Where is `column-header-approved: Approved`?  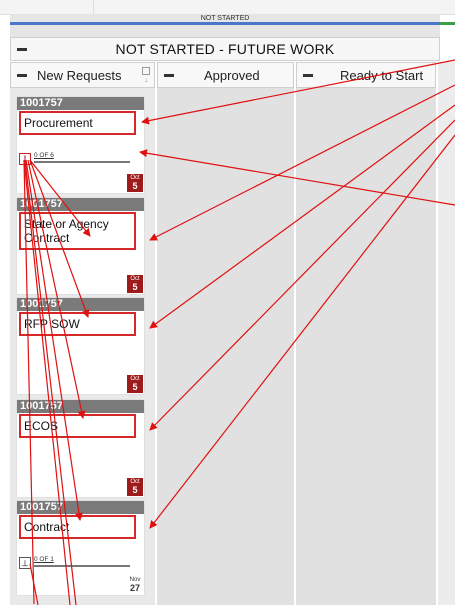
column-header-approved: Approved is located at coordinates (225, 75).